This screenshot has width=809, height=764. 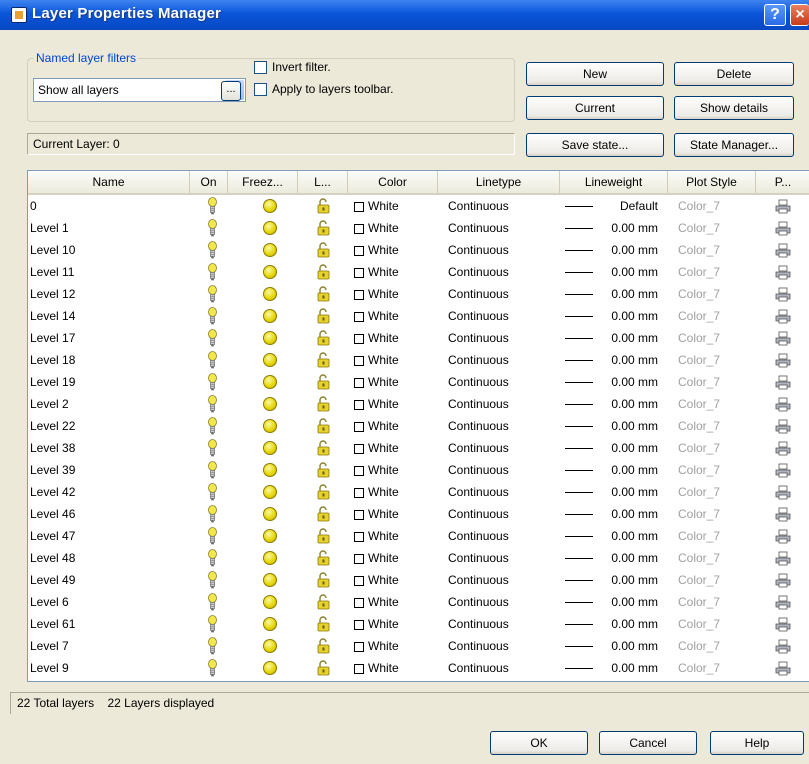 What do you see at coordinates (418, 382) in the screenshot?
I see `table-row: Level 19 White Continuous 0.00 mm Color_7` at bounding box center [418, 382].